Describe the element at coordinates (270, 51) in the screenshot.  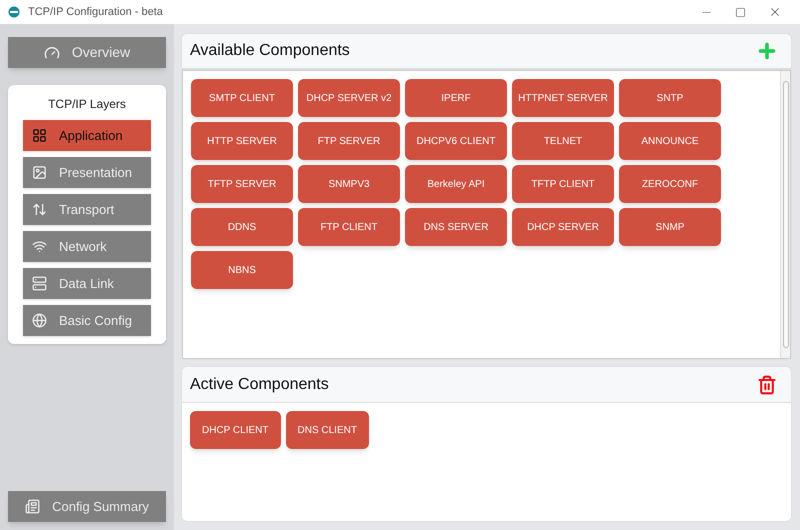
I see `panel-title: Available Components` at that location.